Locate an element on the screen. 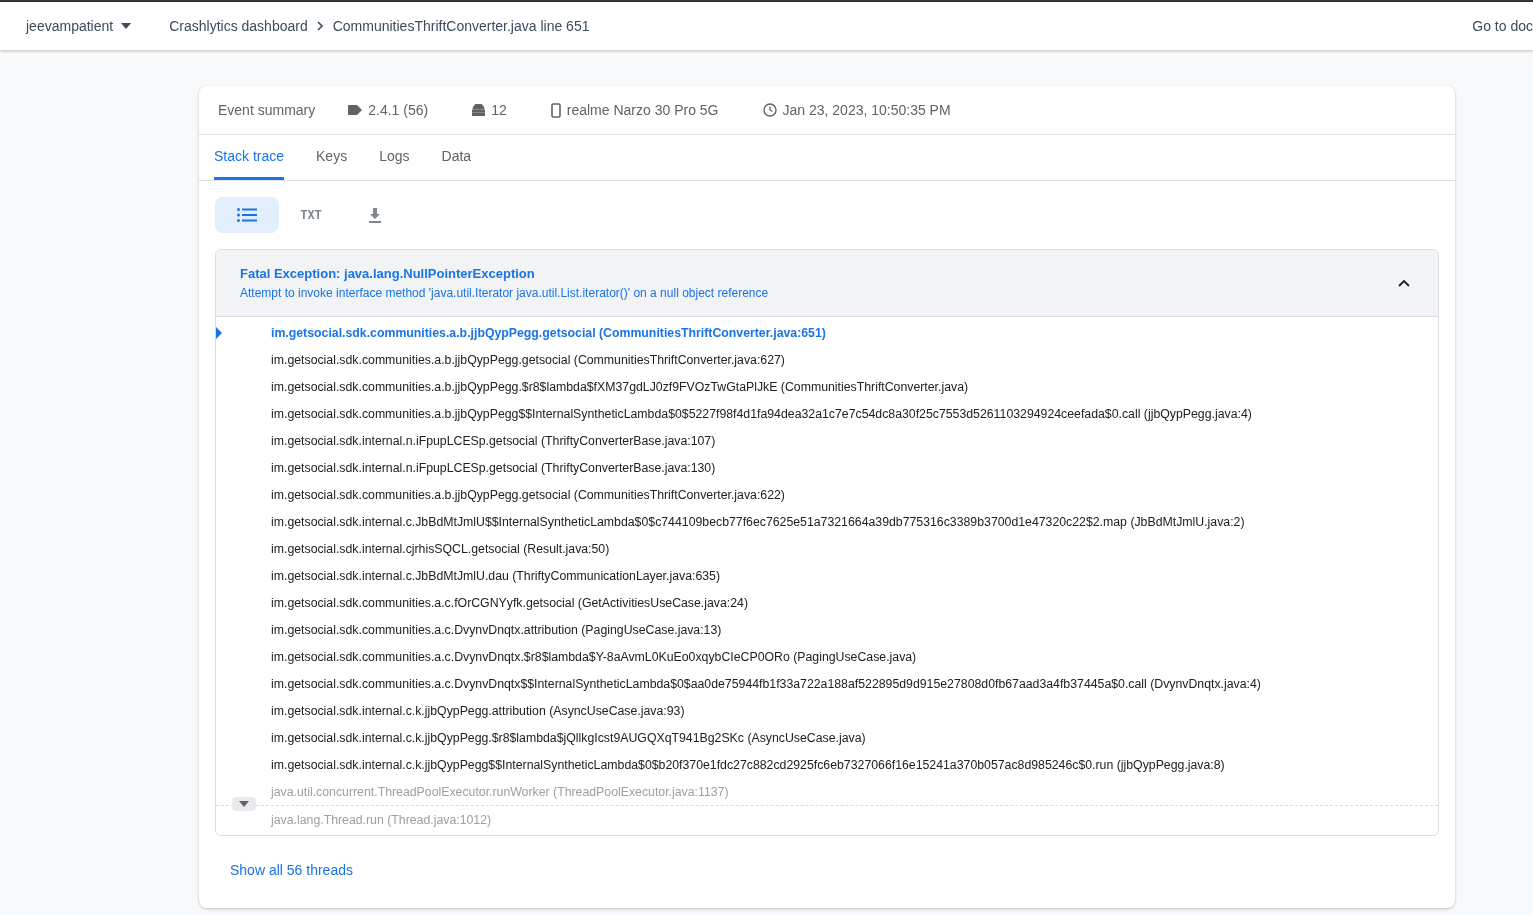  list-view-button is located at coordinates (247, 215).